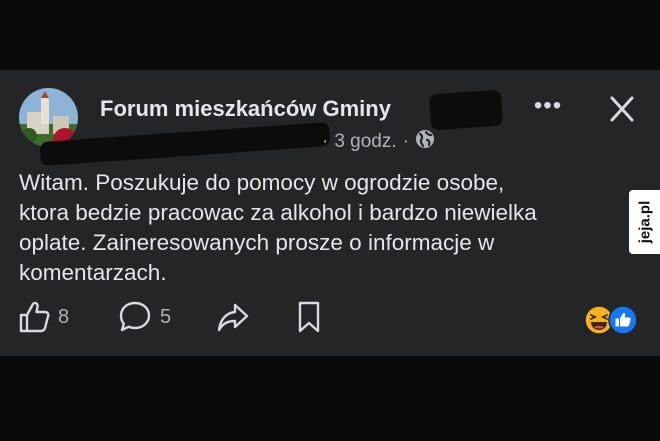 The width and height of the screenshot is (660, 441). I want to click on globe-icon, so click(425, 142).